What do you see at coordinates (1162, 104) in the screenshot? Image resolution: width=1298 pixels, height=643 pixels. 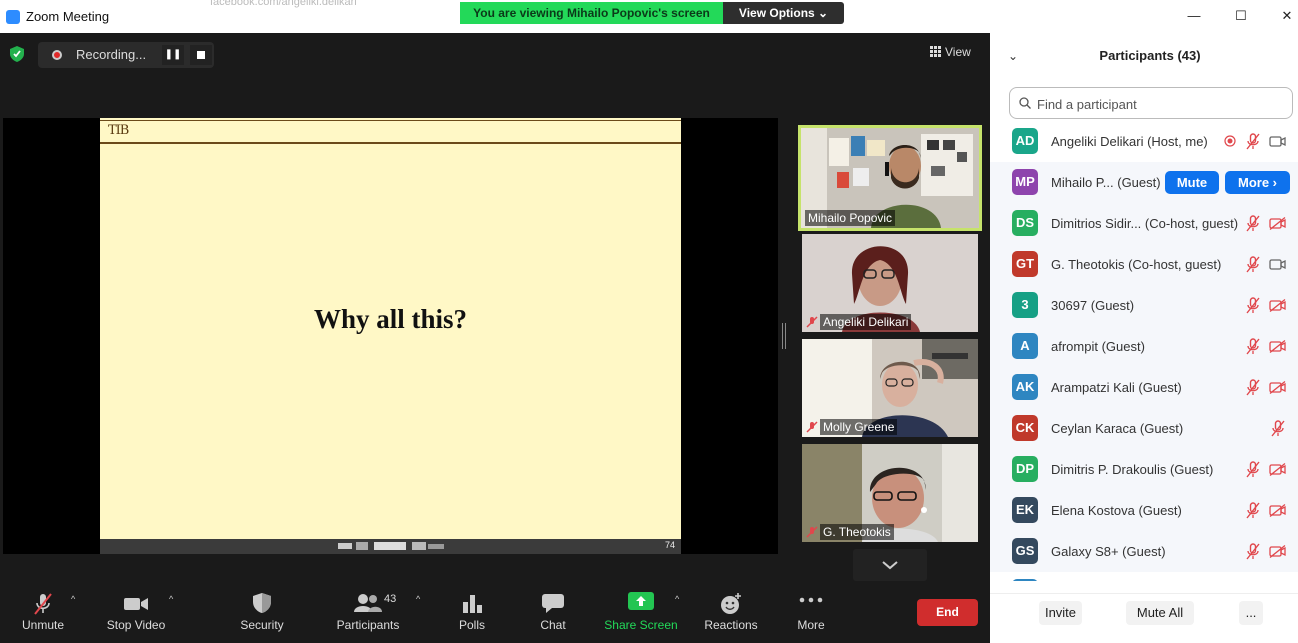 I see `search-input` at bounding box center [1162, 104].